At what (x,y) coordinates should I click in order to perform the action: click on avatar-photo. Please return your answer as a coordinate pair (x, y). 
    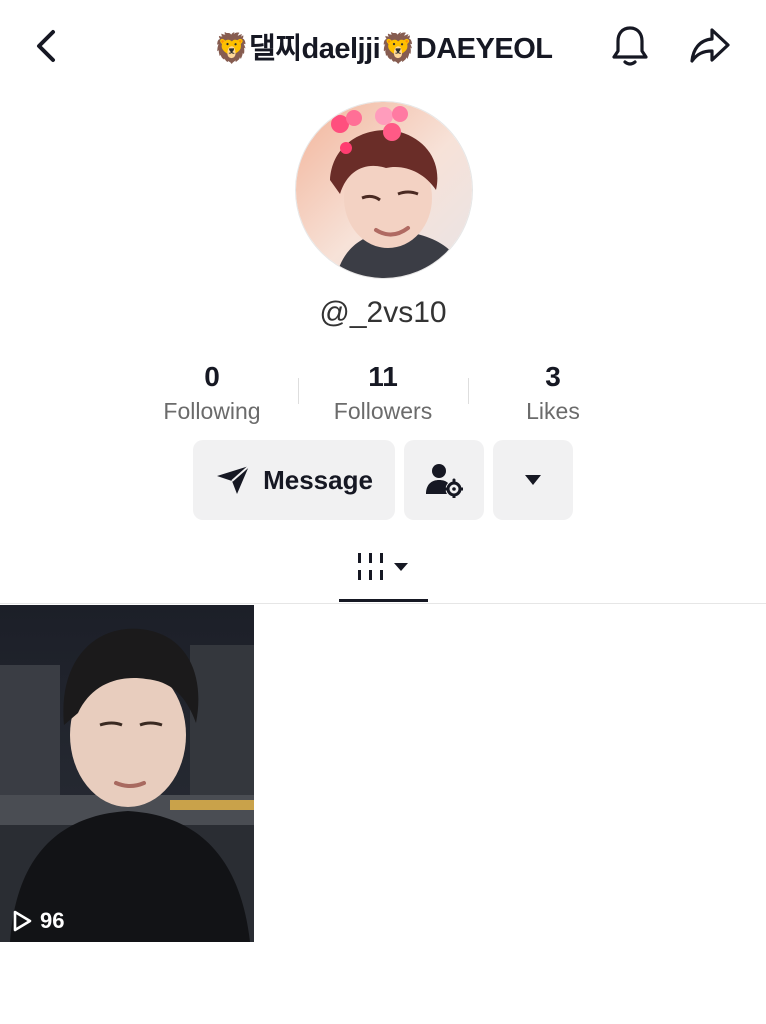
    Looking at the image, I should click on (384, 190).